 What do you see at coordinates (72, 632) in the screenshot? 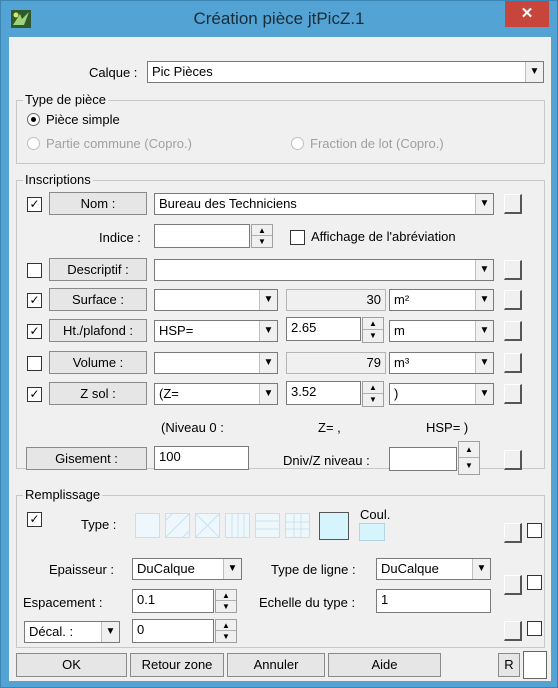
I see `decal-select: Décal. : ▼` at bounding box center [72, 632].